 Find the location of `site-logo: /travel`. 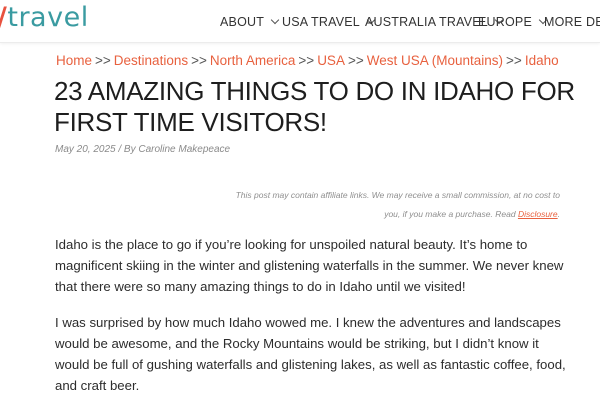

site-logo: /travel is located at coordinates (44, 17).